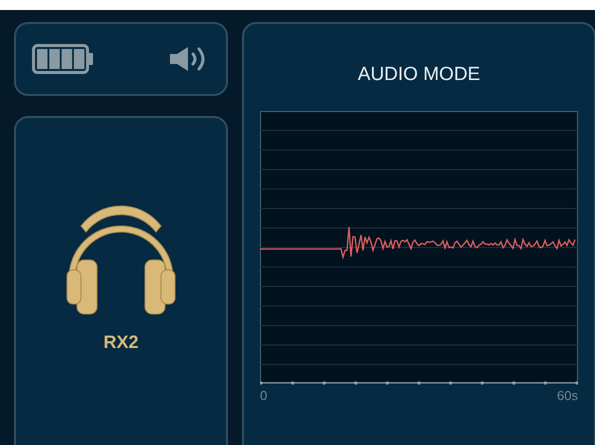 This screenshot has height=445, width=595. Describe the element at coordinates (120, 342) in the screenshot. I see `device-name: RX2` at that location.